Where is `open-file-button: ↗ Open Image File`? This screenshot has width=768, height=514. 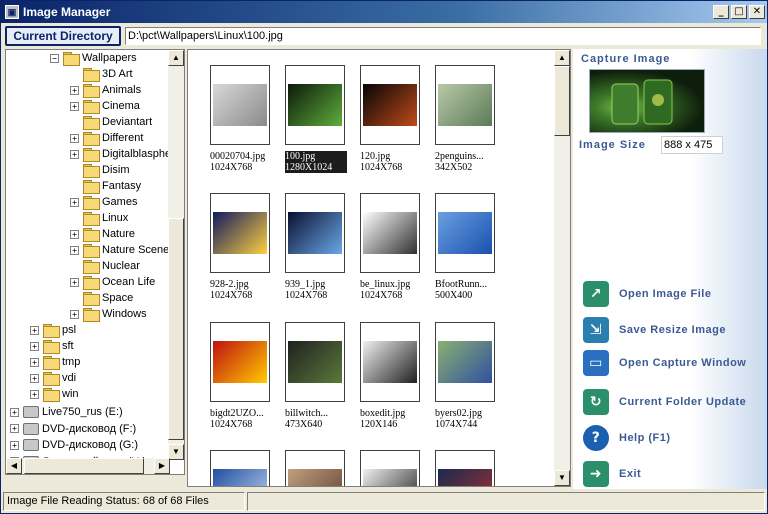
open-file-button: ↗ Open Image File is located at coordinates (647, 294).